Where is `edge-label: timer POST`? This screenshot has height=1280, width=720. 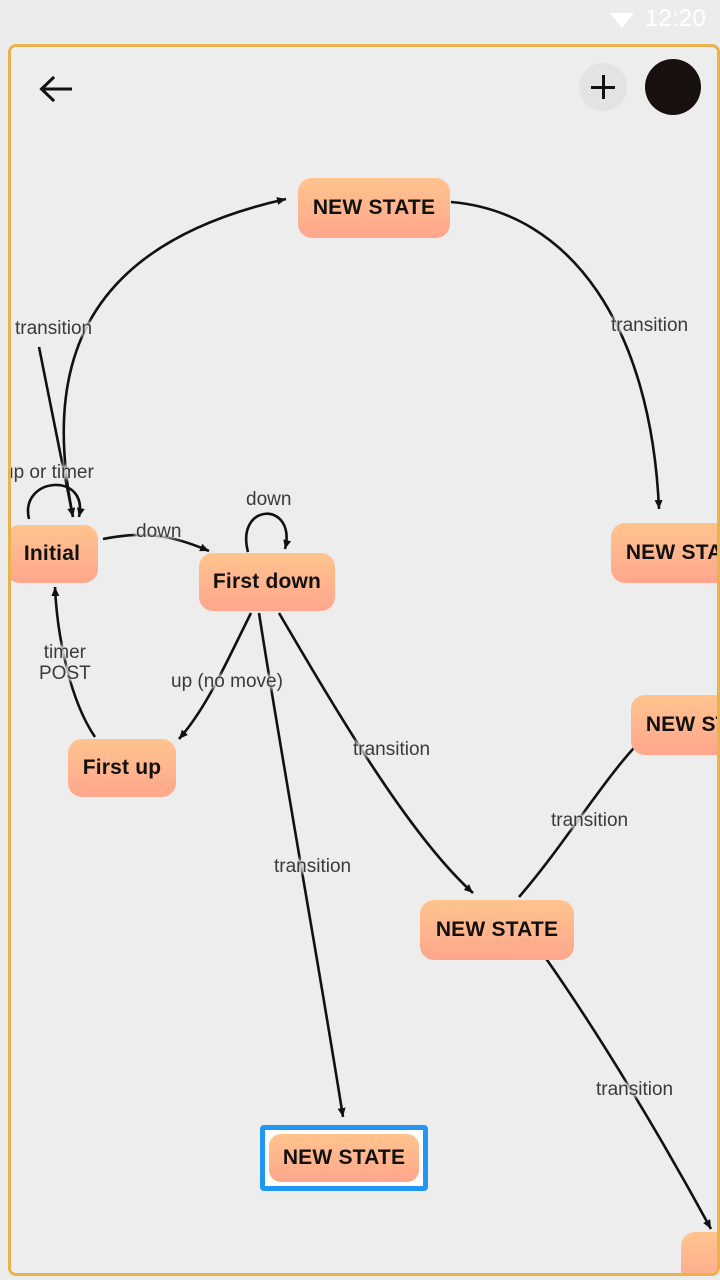 edge-label: timer POST is located at coordinates (65, 663).